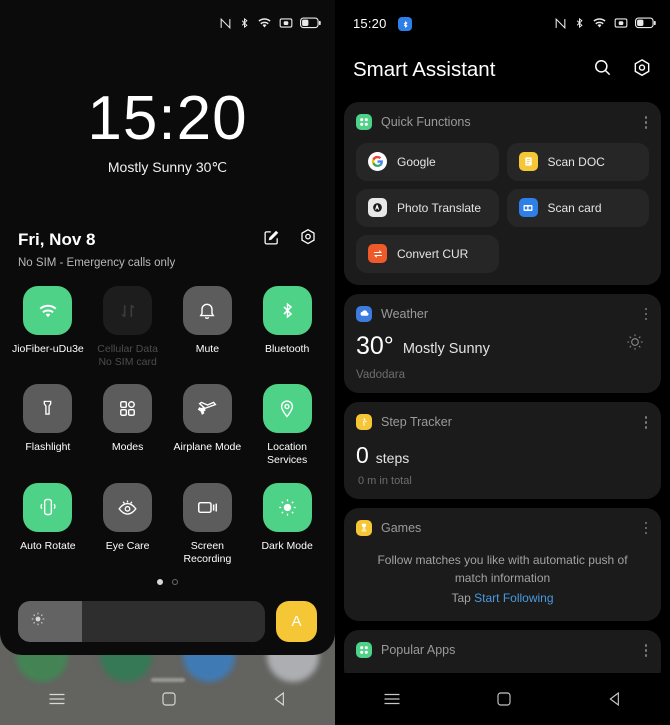 The width and height of the screenshot is (670, 725). I want to click on toggle-label: Mute, so click(207, 349).